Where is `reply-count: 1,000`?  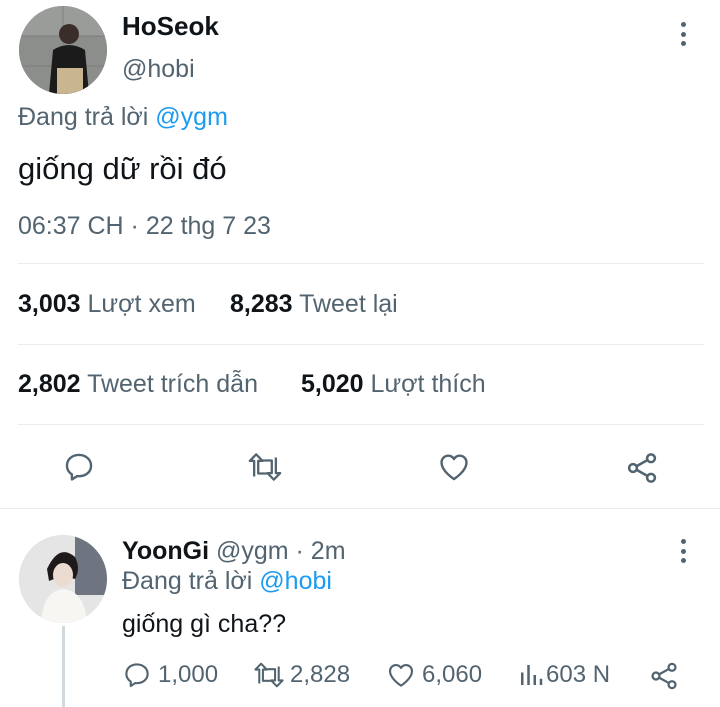
reply-count: 1,000 is located at coordinates (188, 674).